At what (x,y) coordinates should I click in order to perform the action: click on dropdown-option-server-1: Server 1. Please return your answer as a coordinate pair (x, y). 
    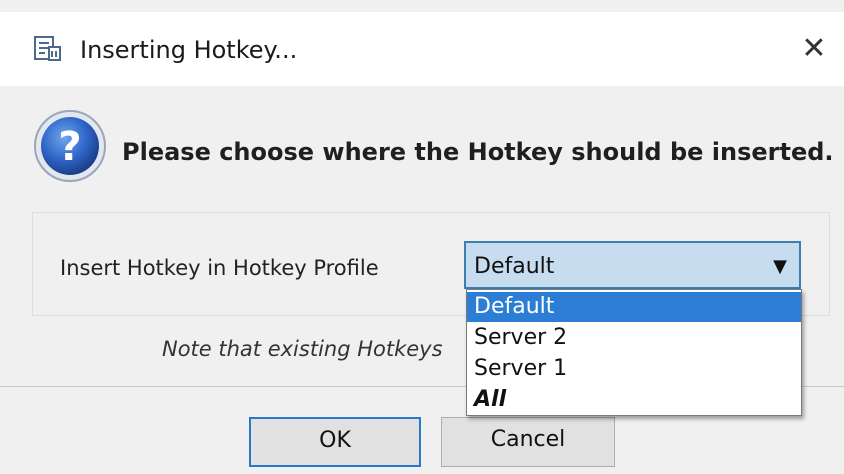
    Looking at the image, I should click on (634, 369).